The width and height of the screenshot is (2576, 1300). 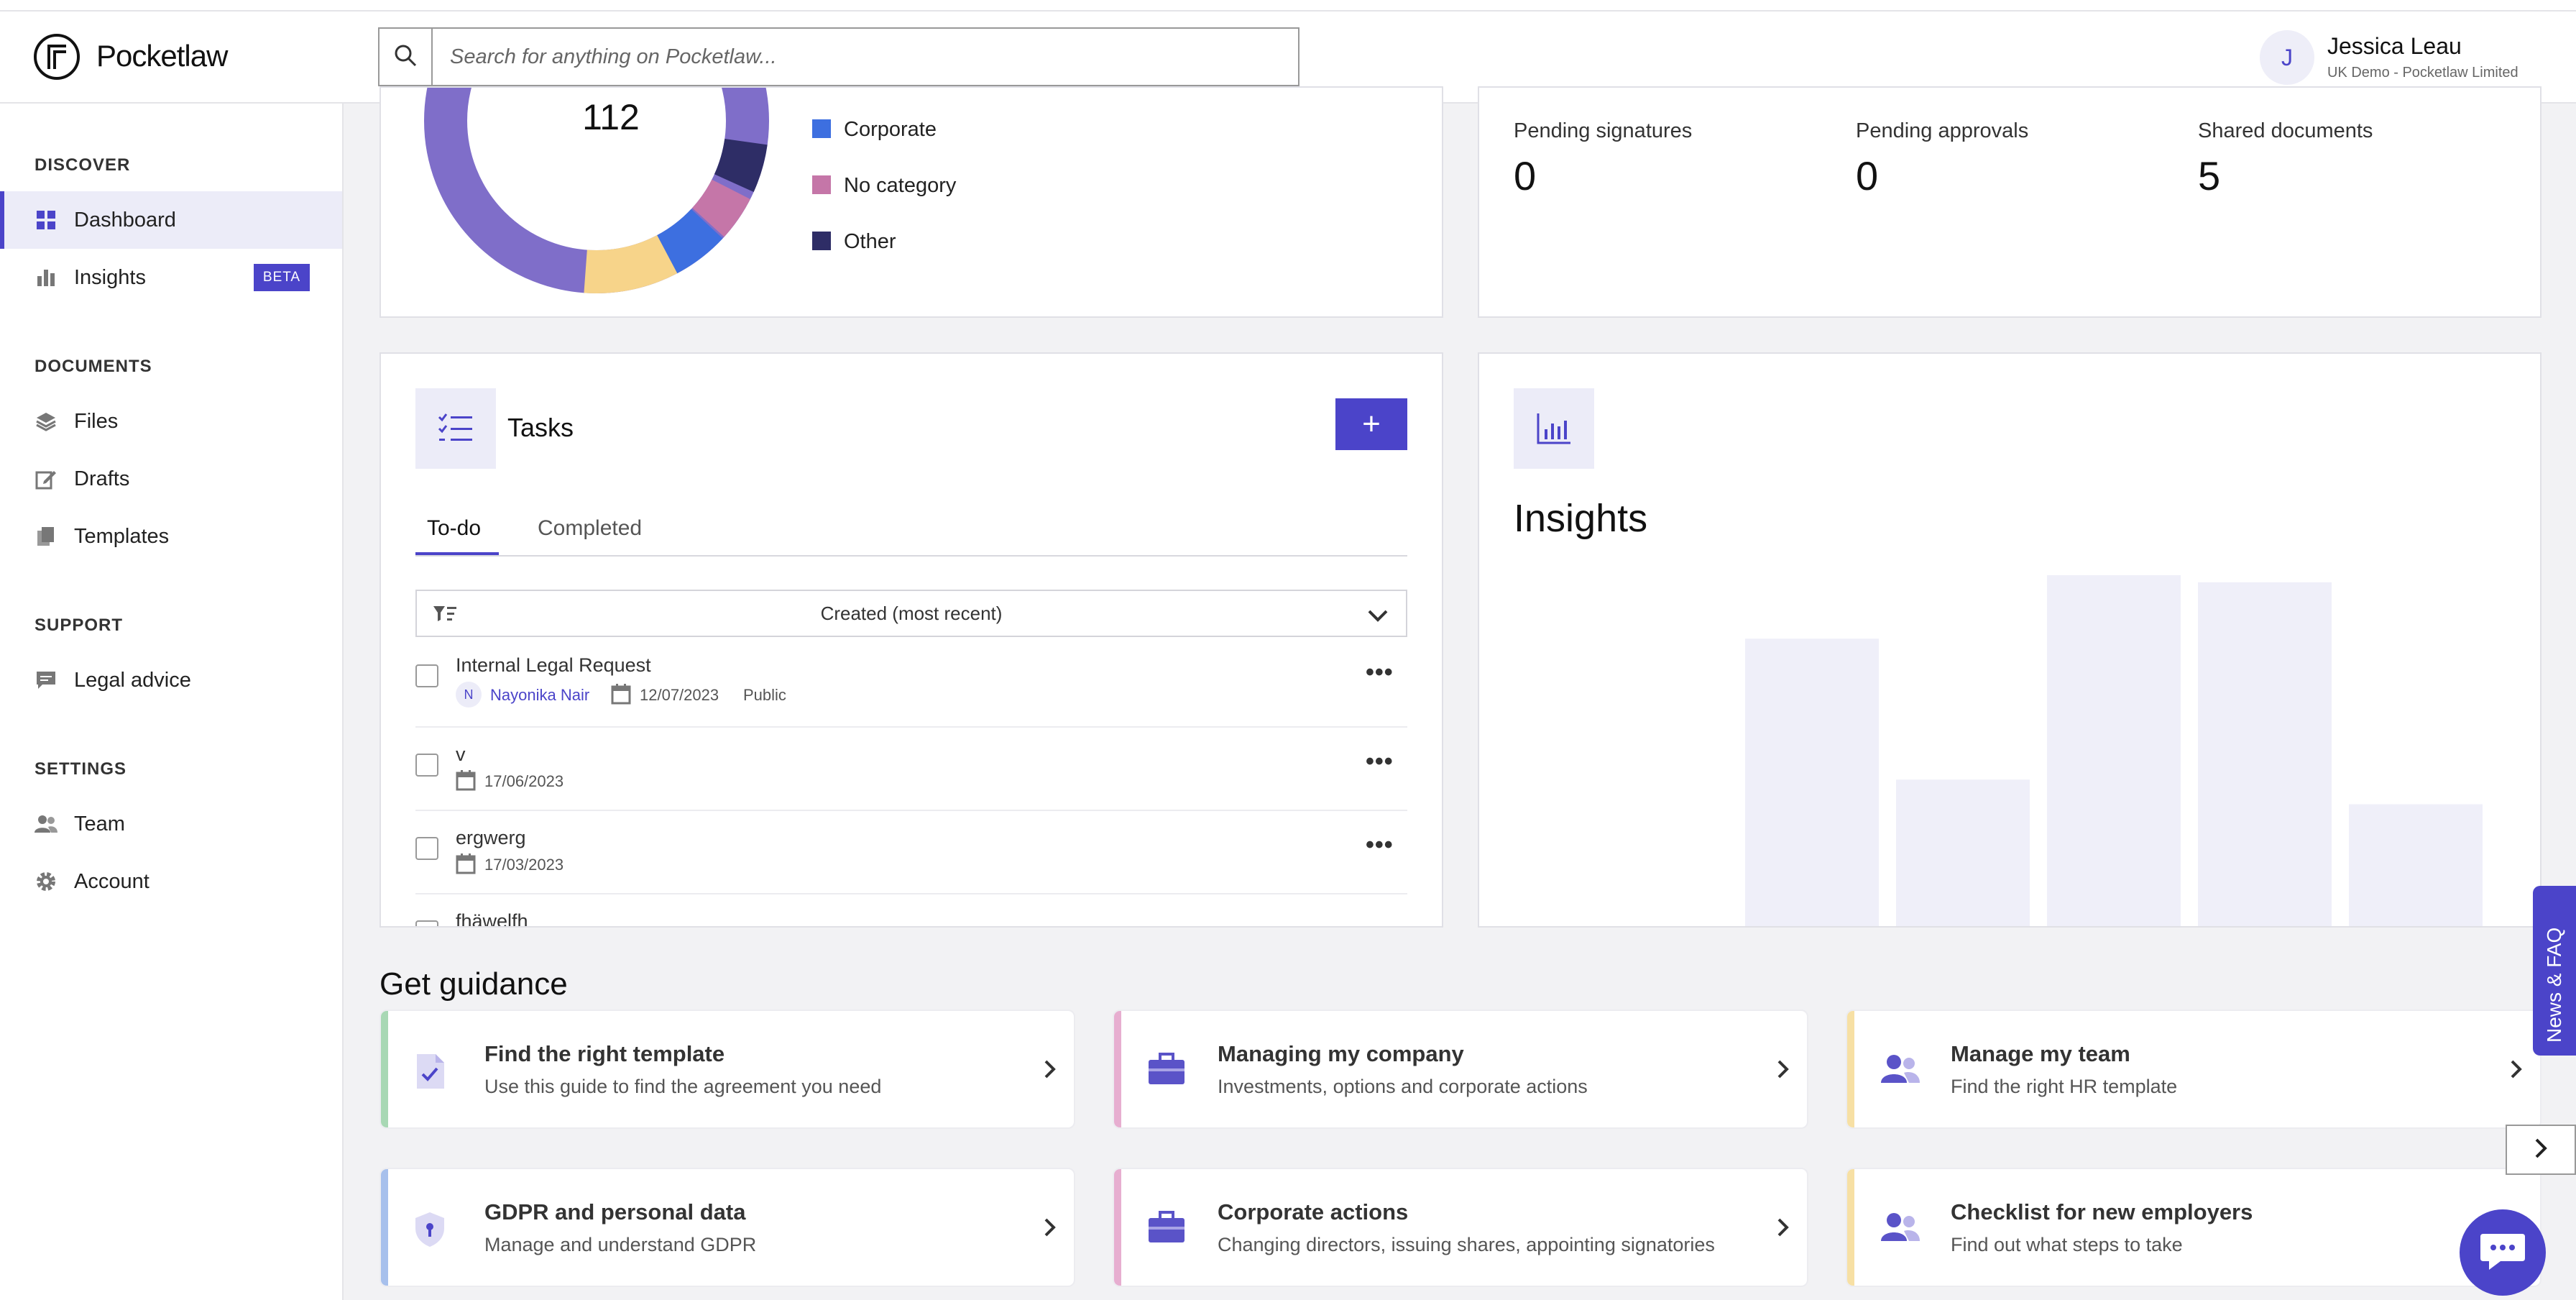 What do you see at coordinates (604, 1053) in the screenshot?
I see `guidance-card-title: Find the right template` at bounding box center [604, 1053].